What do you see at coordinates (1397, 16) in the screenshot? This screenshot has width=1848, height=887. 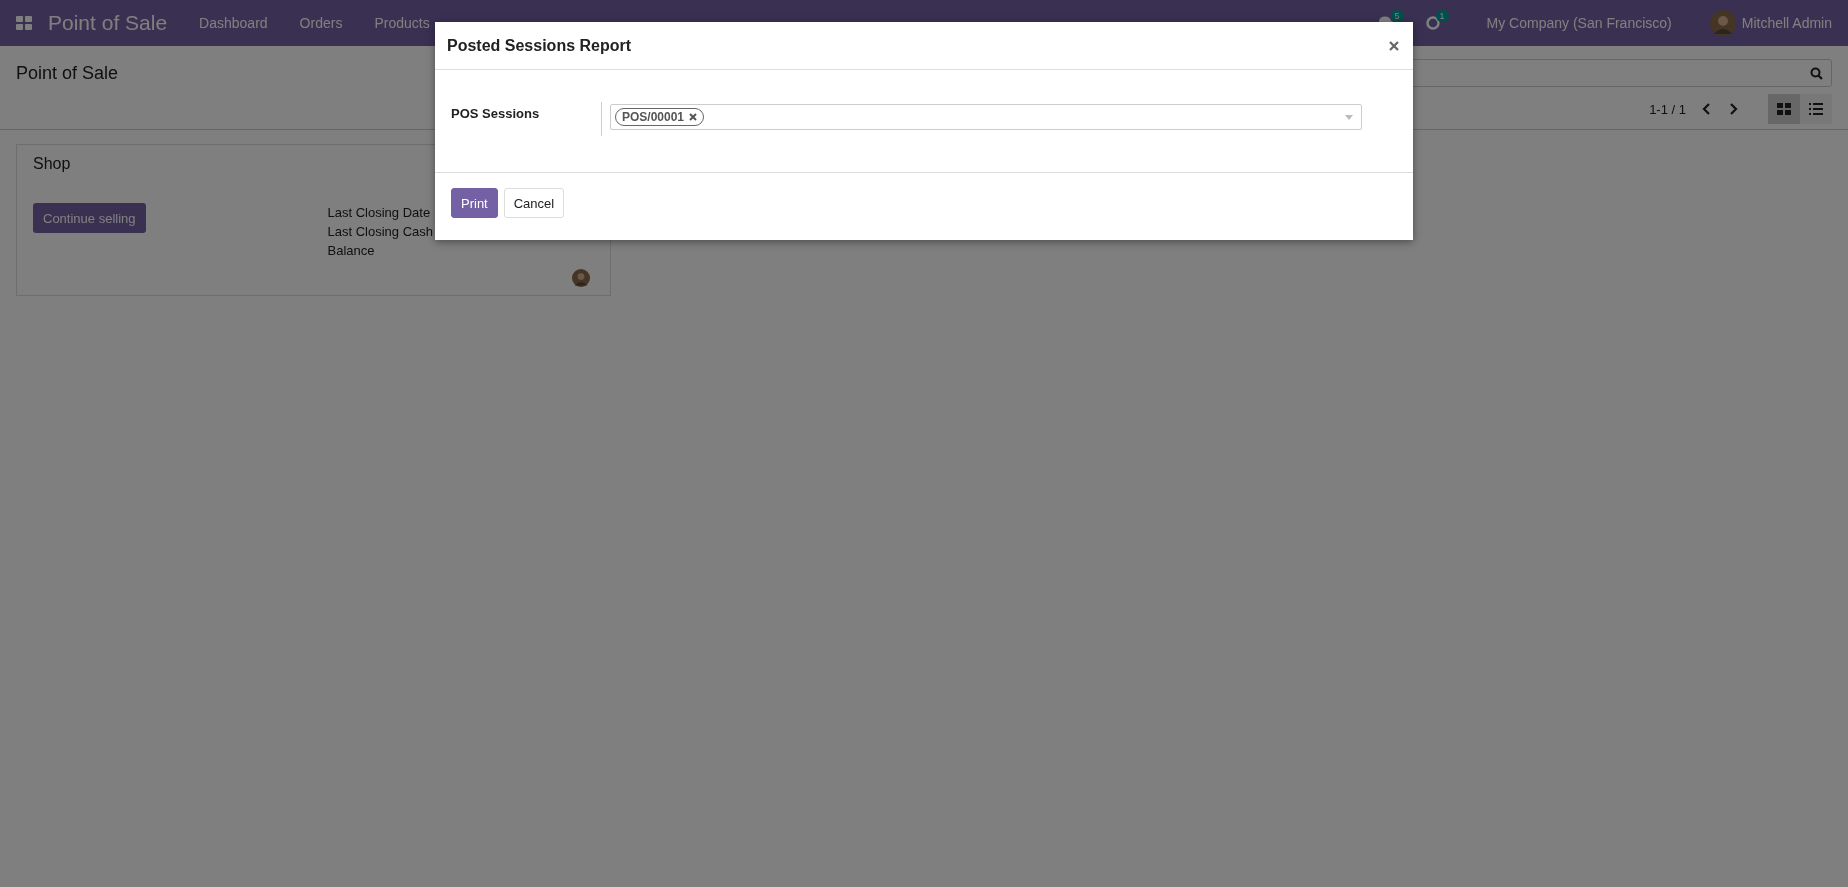 I see `notification-badge: 5` at bounding box center [1397, 16].